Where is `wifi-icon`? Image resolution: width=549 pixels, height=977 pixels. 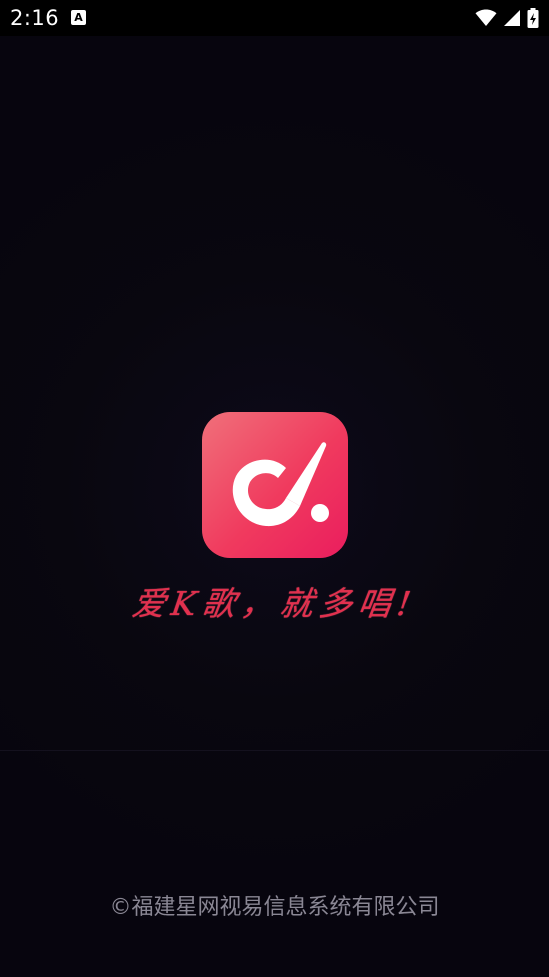 wifi-icon is located at coordinates (486, 17).